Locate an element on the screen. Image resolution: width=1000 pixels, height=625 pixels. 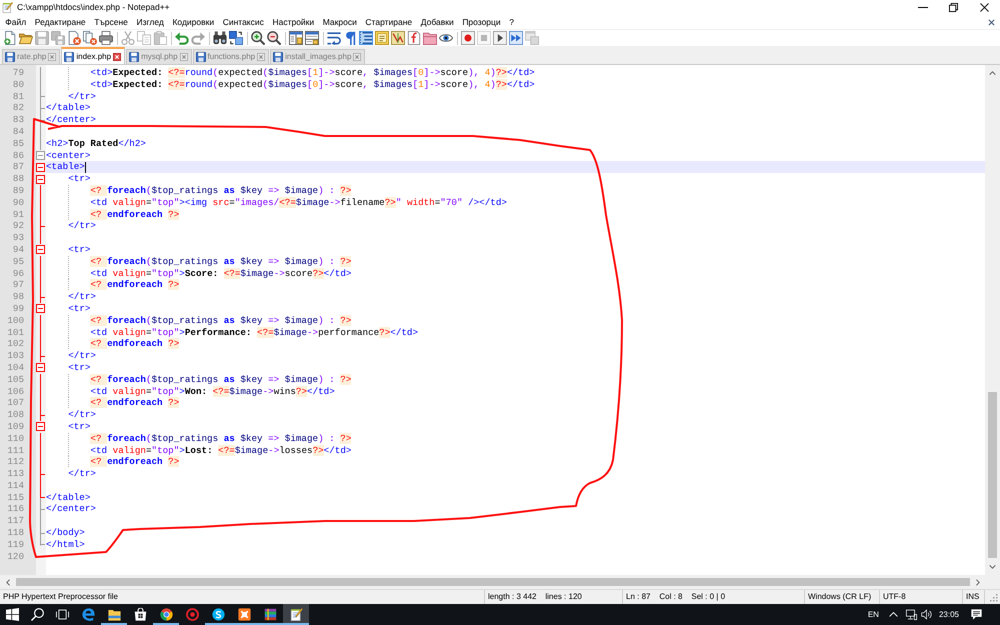
line-number: 86 is located at coordinates (18, 156).